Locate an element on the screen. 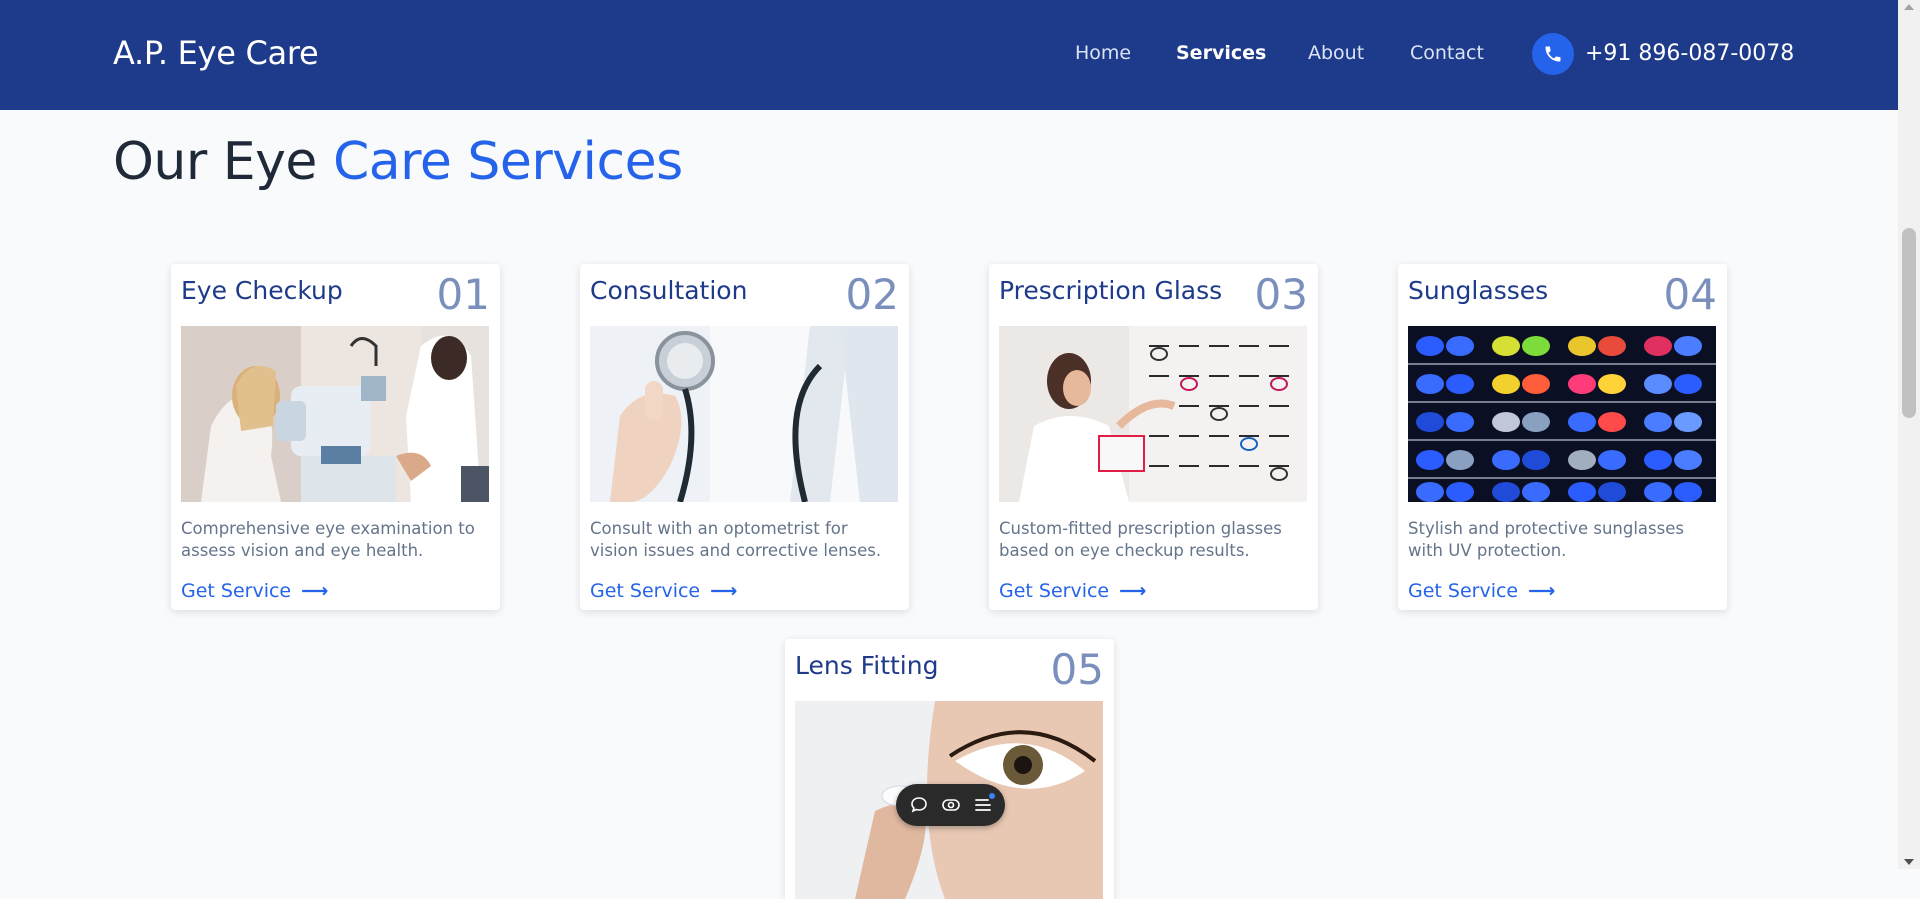 The width and height of the screenshot is (1920, 899). card-number: 05 is located at coordinates (1077, 669).